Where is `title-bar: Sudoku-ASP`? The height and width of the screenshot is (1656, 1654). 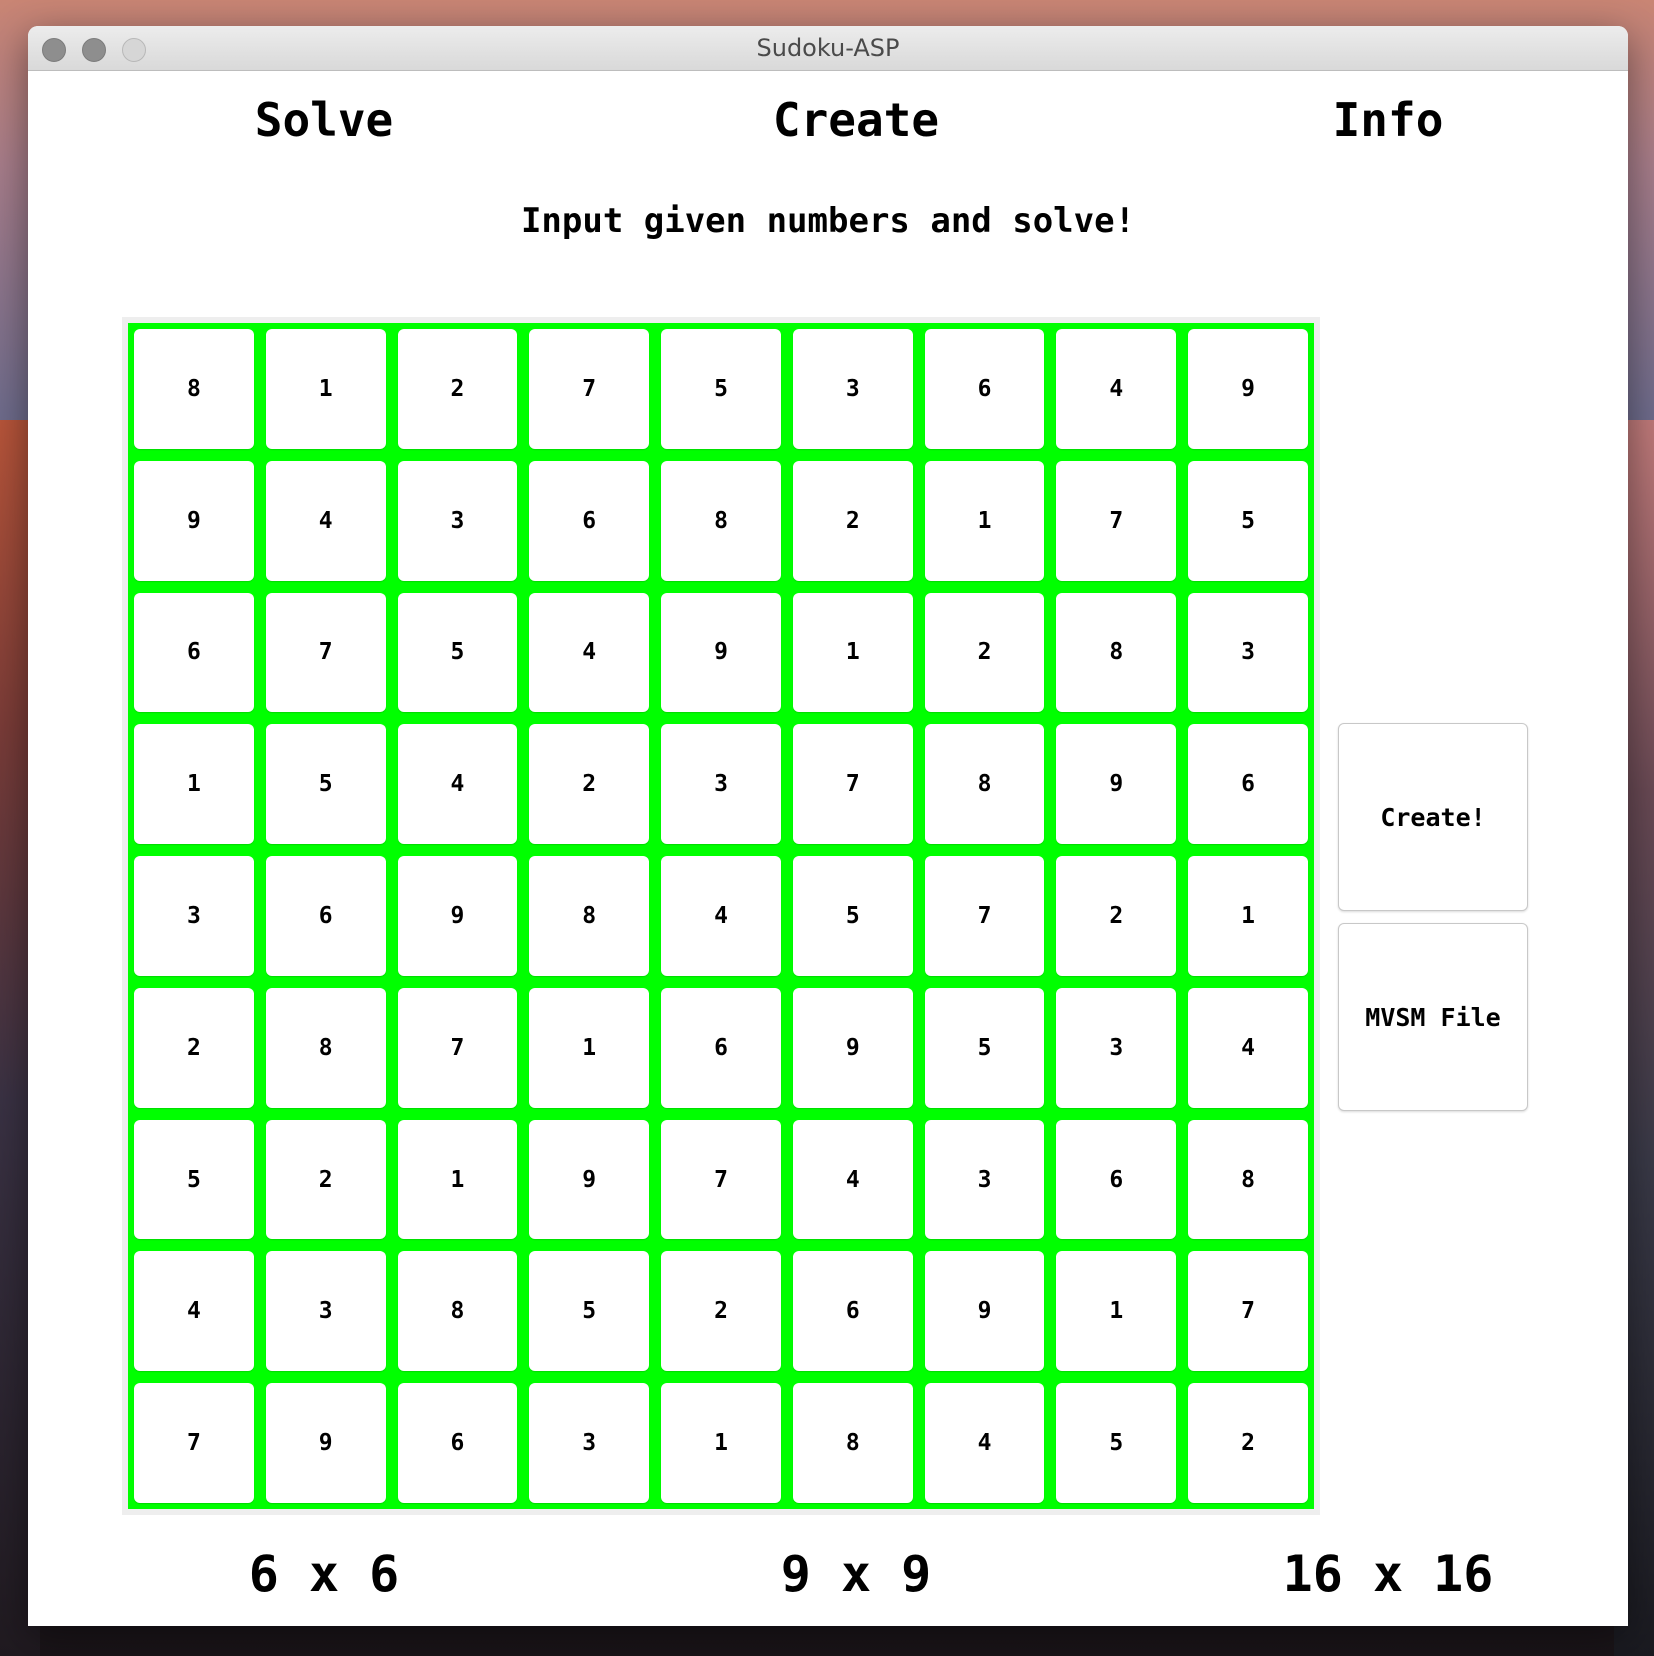
title-bar: Sudoku-ASP is located at coordinates (828, 48).